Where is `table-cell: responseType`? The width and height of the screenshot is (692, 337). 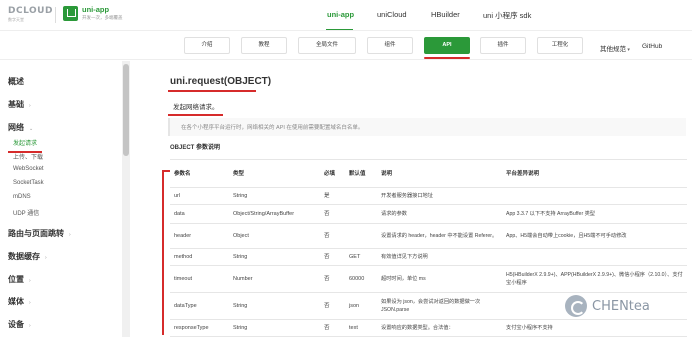 table-cell: responseType is located at coordinates (199, 328).